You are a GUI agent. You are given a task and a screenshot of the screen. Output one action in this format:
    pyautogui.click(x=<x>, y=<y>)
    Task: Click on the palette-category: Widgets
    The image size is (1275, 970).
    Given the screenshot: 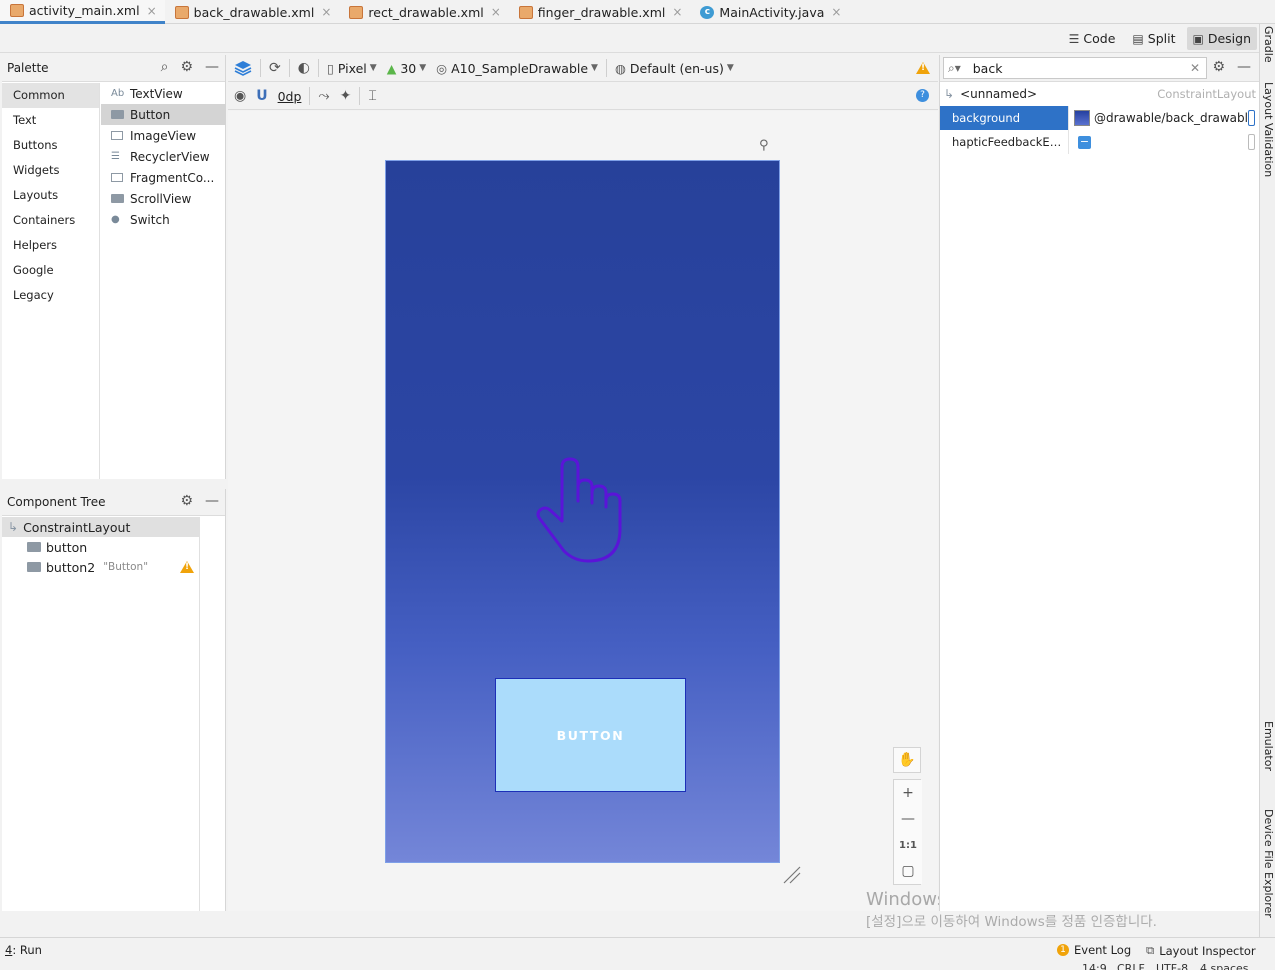 What is the action you would take?
    pyautogui.click(x=50, y=170)
    